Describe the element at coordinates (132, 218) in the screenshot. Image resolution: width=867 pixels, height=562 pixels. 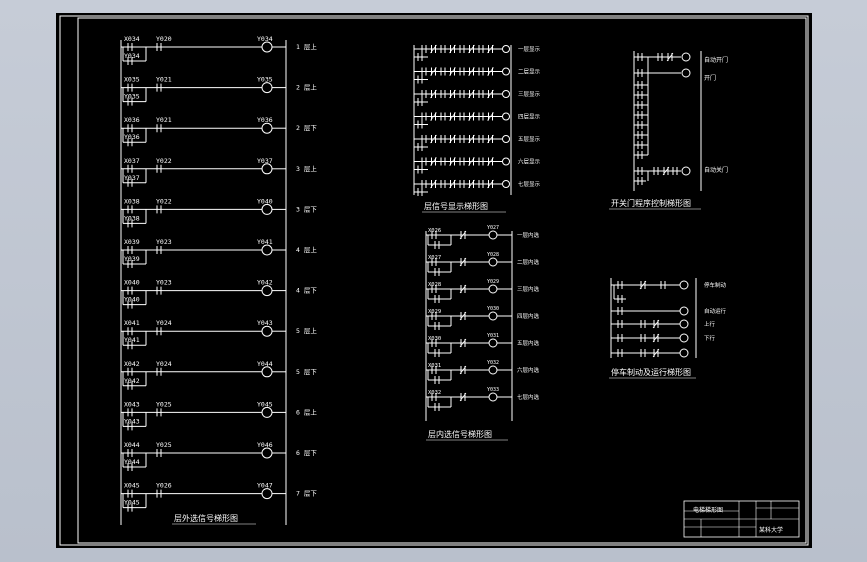
I see `hold-label: Y038` at that location.